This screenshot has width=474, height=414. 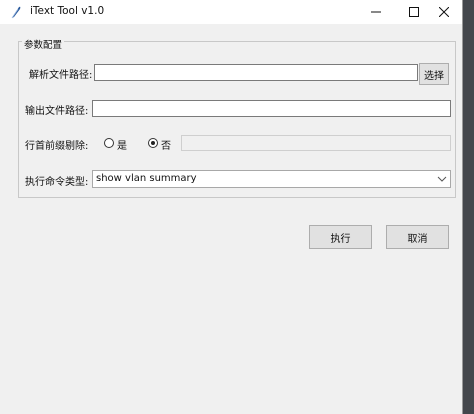 I want to click on radio-selected-dot, so click(x=153, y=143).